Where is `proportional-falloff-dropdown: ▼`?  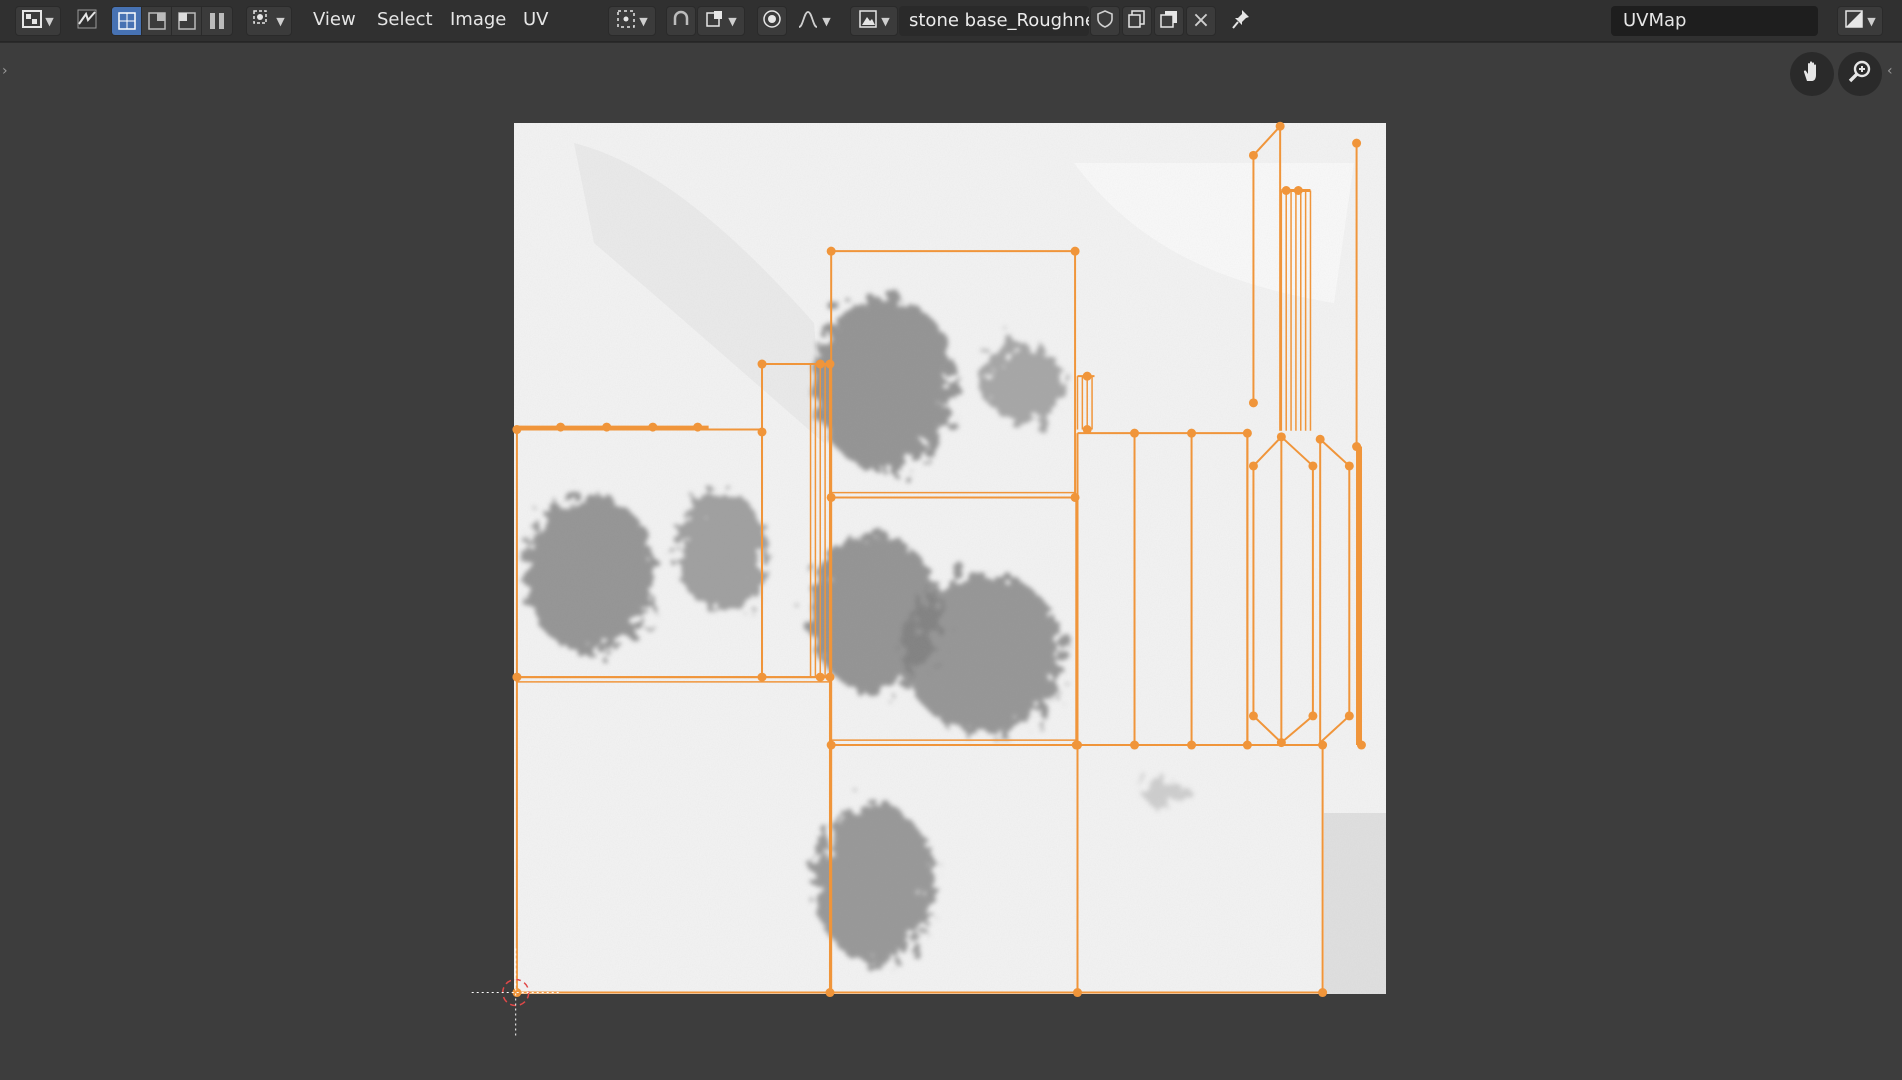
proportional-falloff-dropdown: ▼ is located at coordinates (814, 21).